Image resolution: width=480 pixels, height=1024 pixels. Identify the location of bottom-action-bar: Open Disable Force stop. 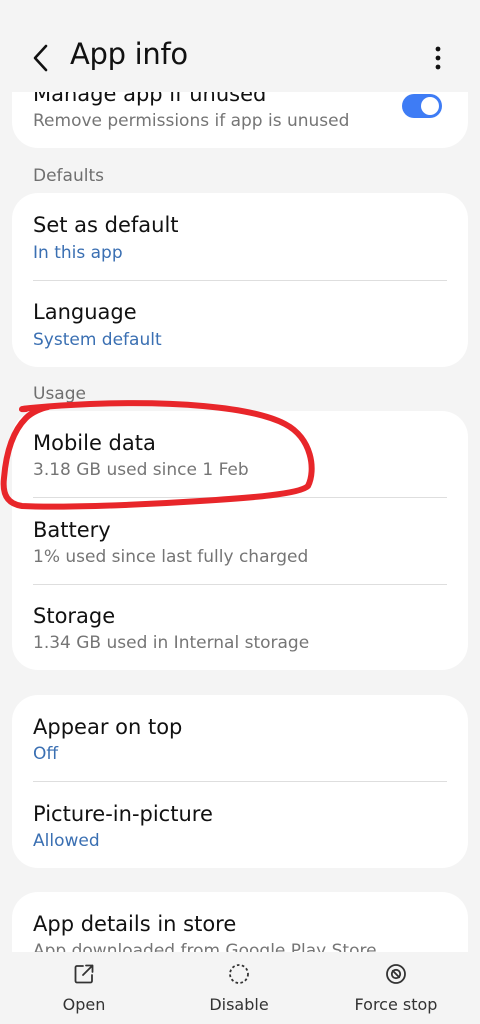
(240, 988).